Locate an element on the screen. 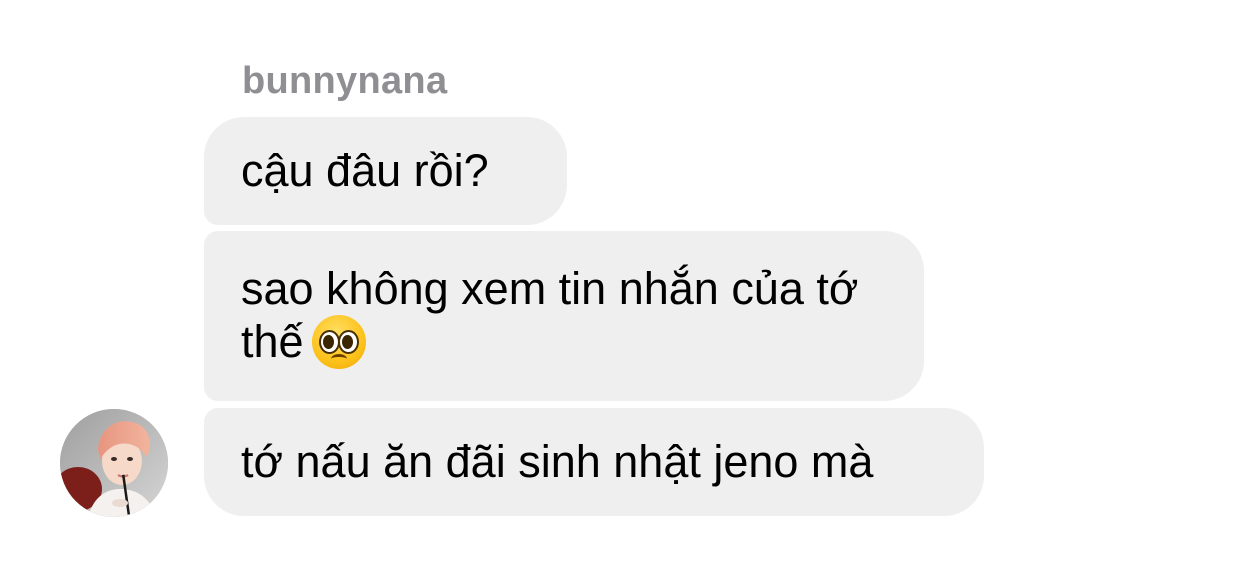 This screenshot has width=1242, height=577. message-text-wrap: sao không xem tin nhắn của tớ thế is located at coordinates (564, 316).